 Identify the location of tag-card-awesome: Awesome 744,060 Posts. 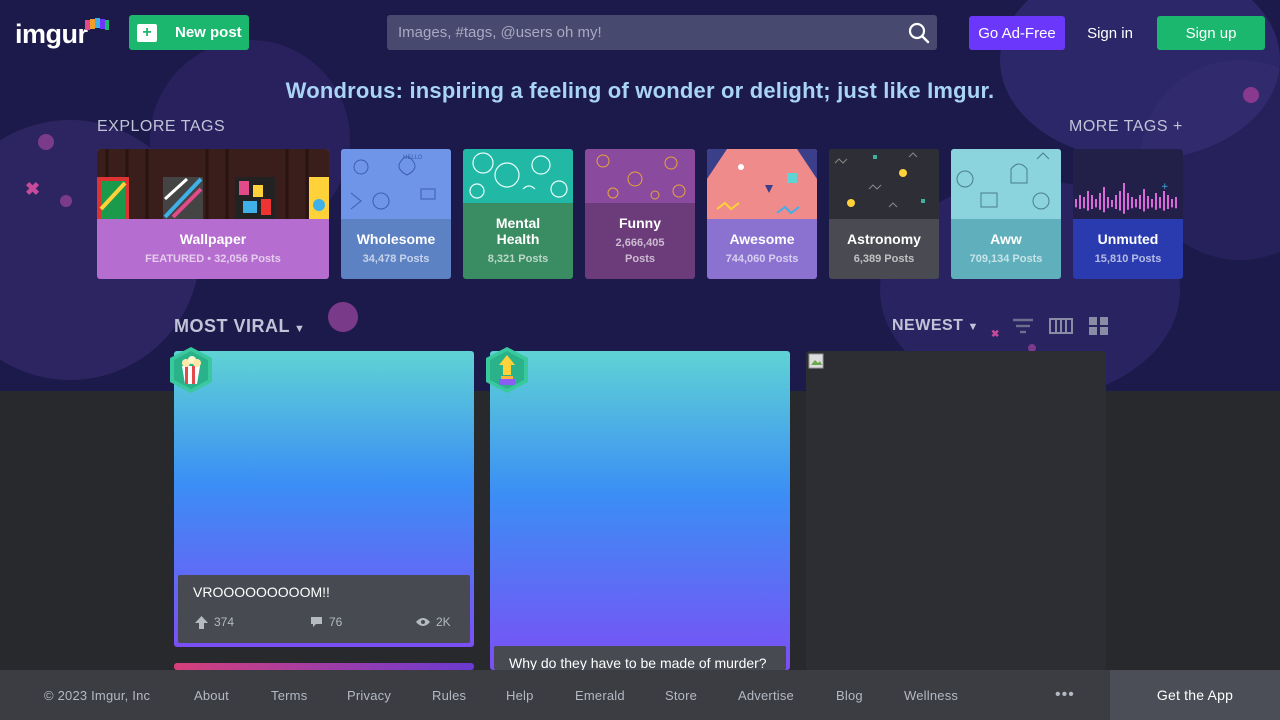
(762, 214).